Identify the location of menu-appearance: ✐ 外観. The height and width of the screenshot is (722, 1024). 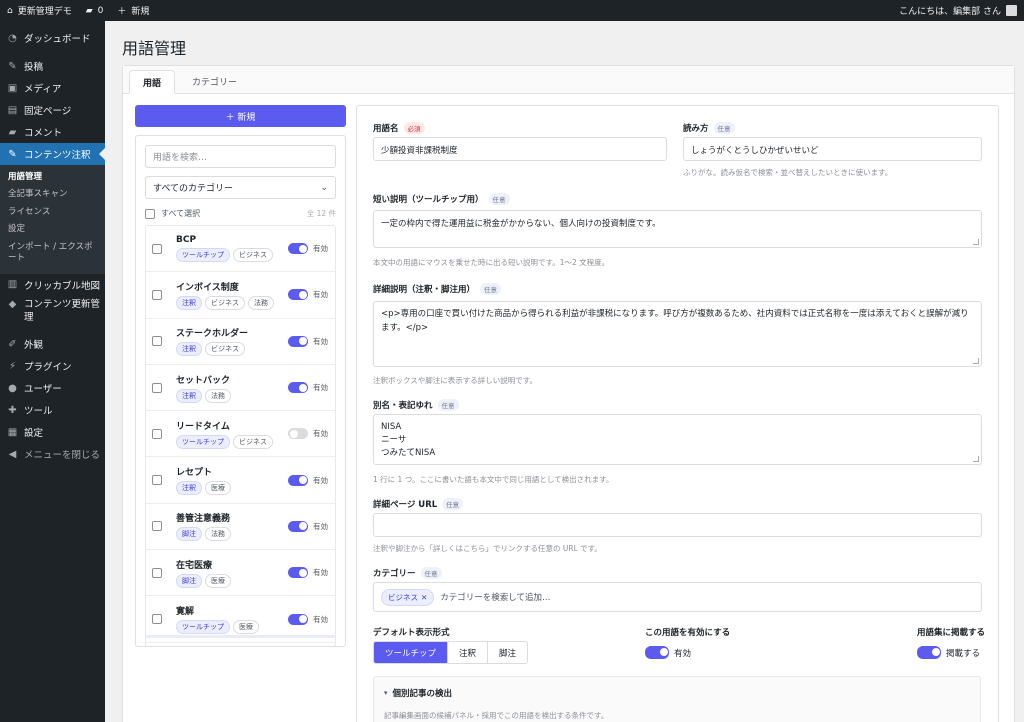
(52, 344).